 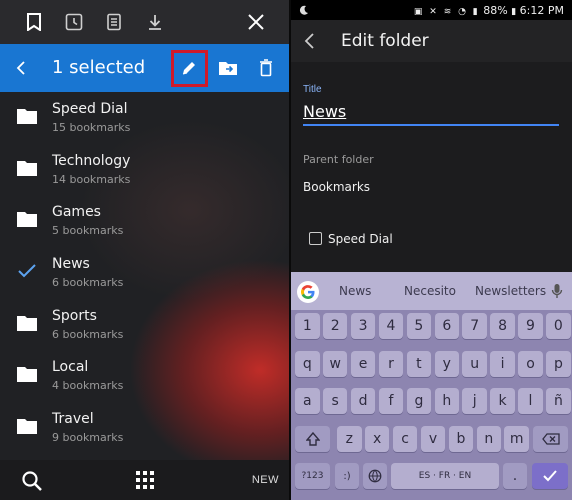 What do you see at coordinates (145, 170) in the screenshot?
I see `bookmark-folder-technology: Technology 14 bookmarks` at bounding box center [145, 170].